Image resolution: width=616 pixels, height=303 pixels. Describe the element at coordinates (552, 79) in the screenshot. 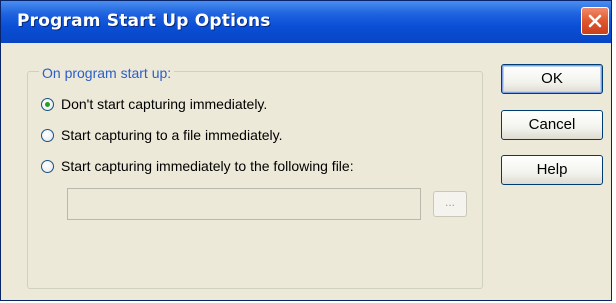

I see `ok-button: OK` at that location.